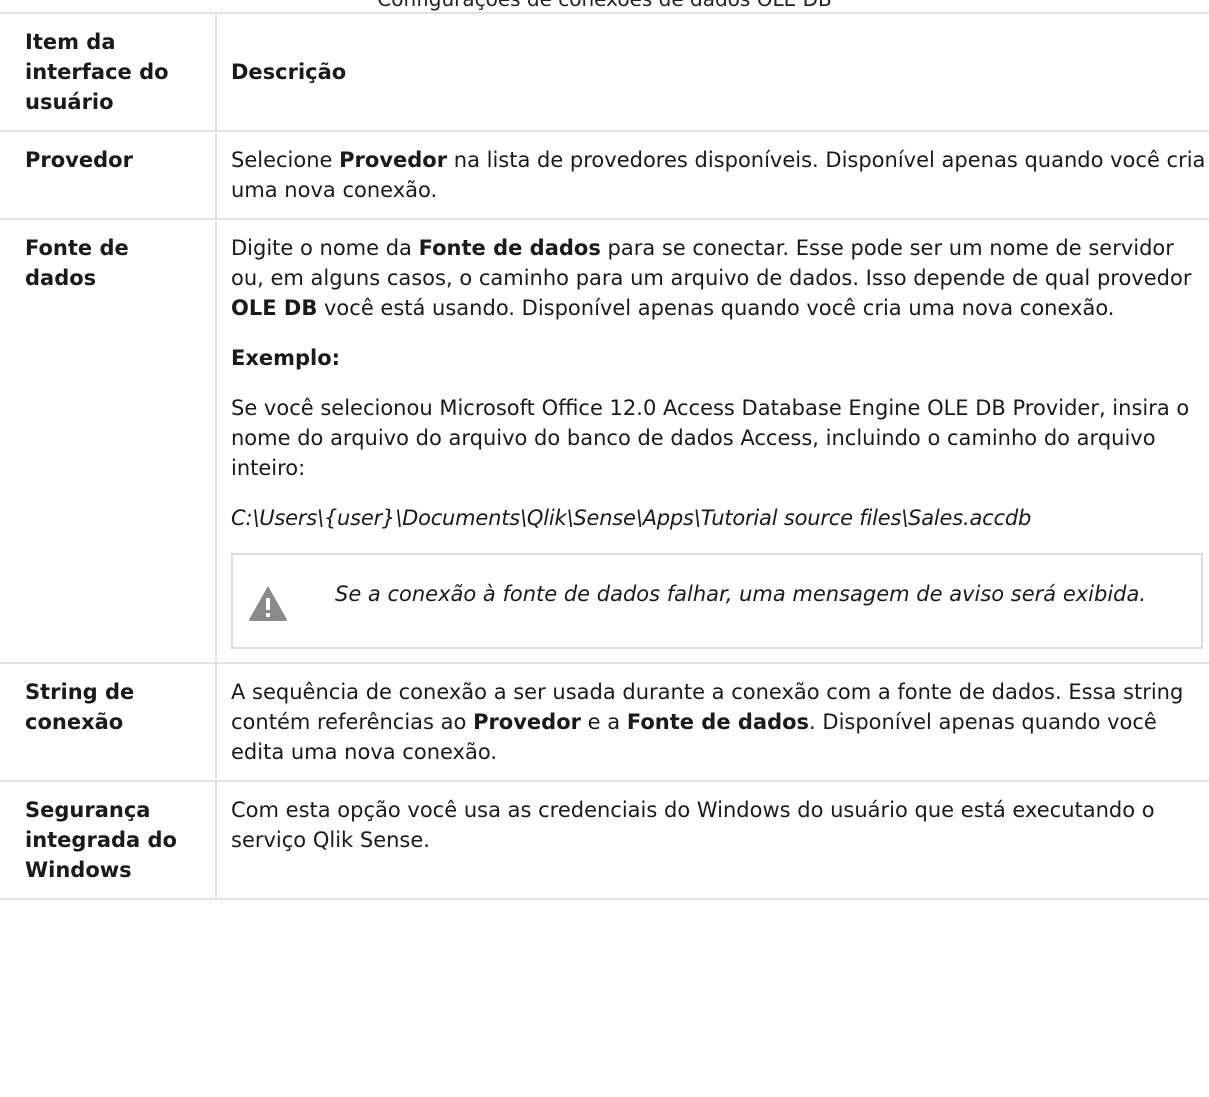  What do you see at coordinates (268, 604) in the screenshot?
I see `warning-icon` at bounding box center [268, 604].